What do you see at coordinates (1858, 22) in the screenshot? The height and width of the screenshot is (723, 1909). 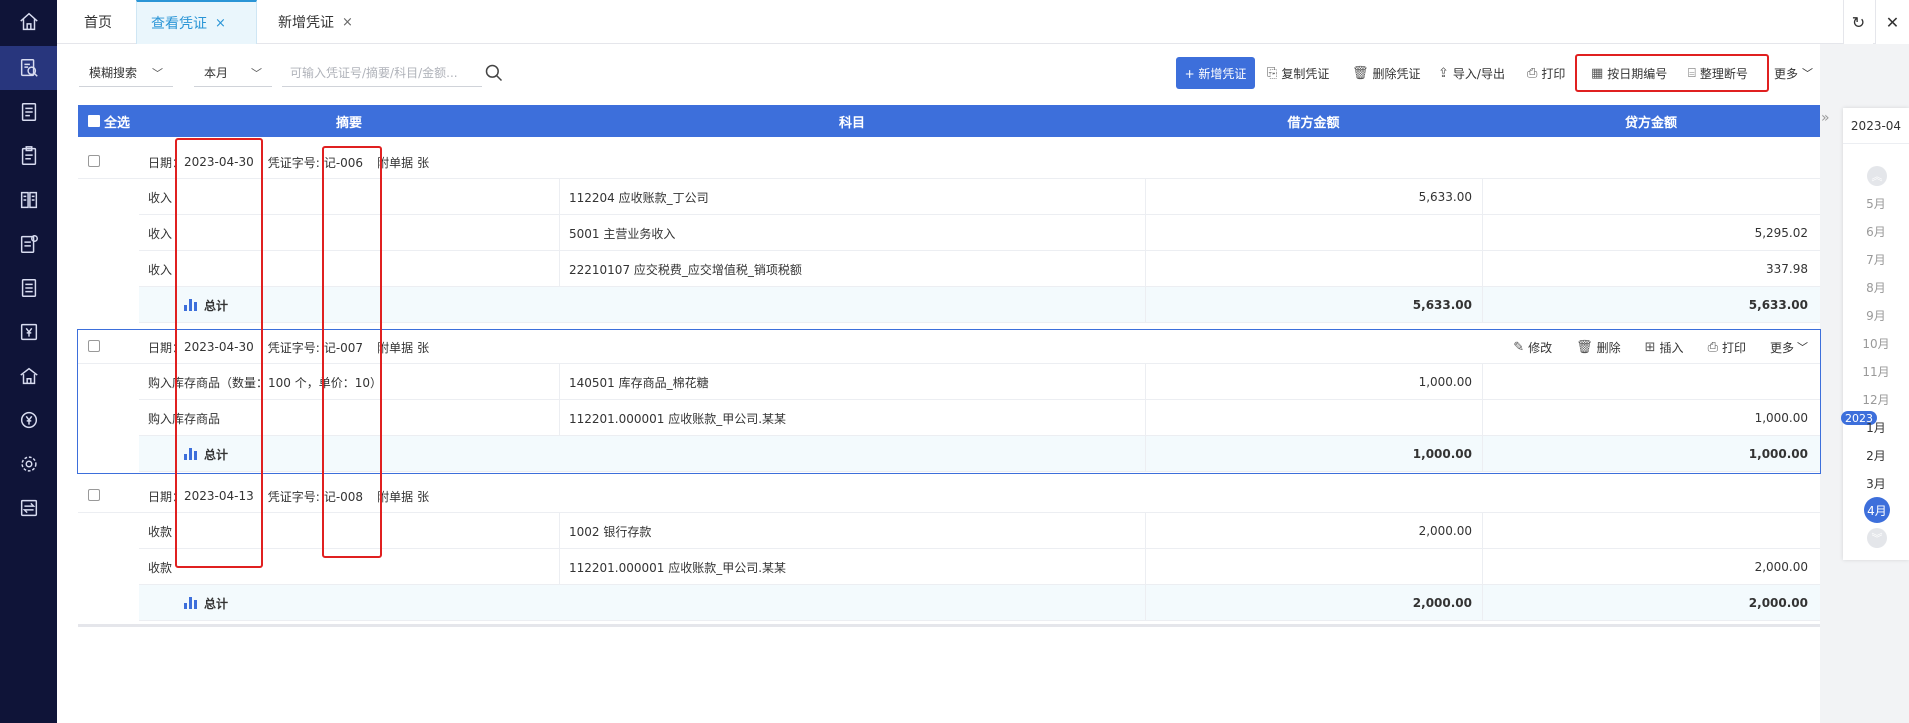 I see `refresh-icon: ↻` at bounding box center [1858, 22].